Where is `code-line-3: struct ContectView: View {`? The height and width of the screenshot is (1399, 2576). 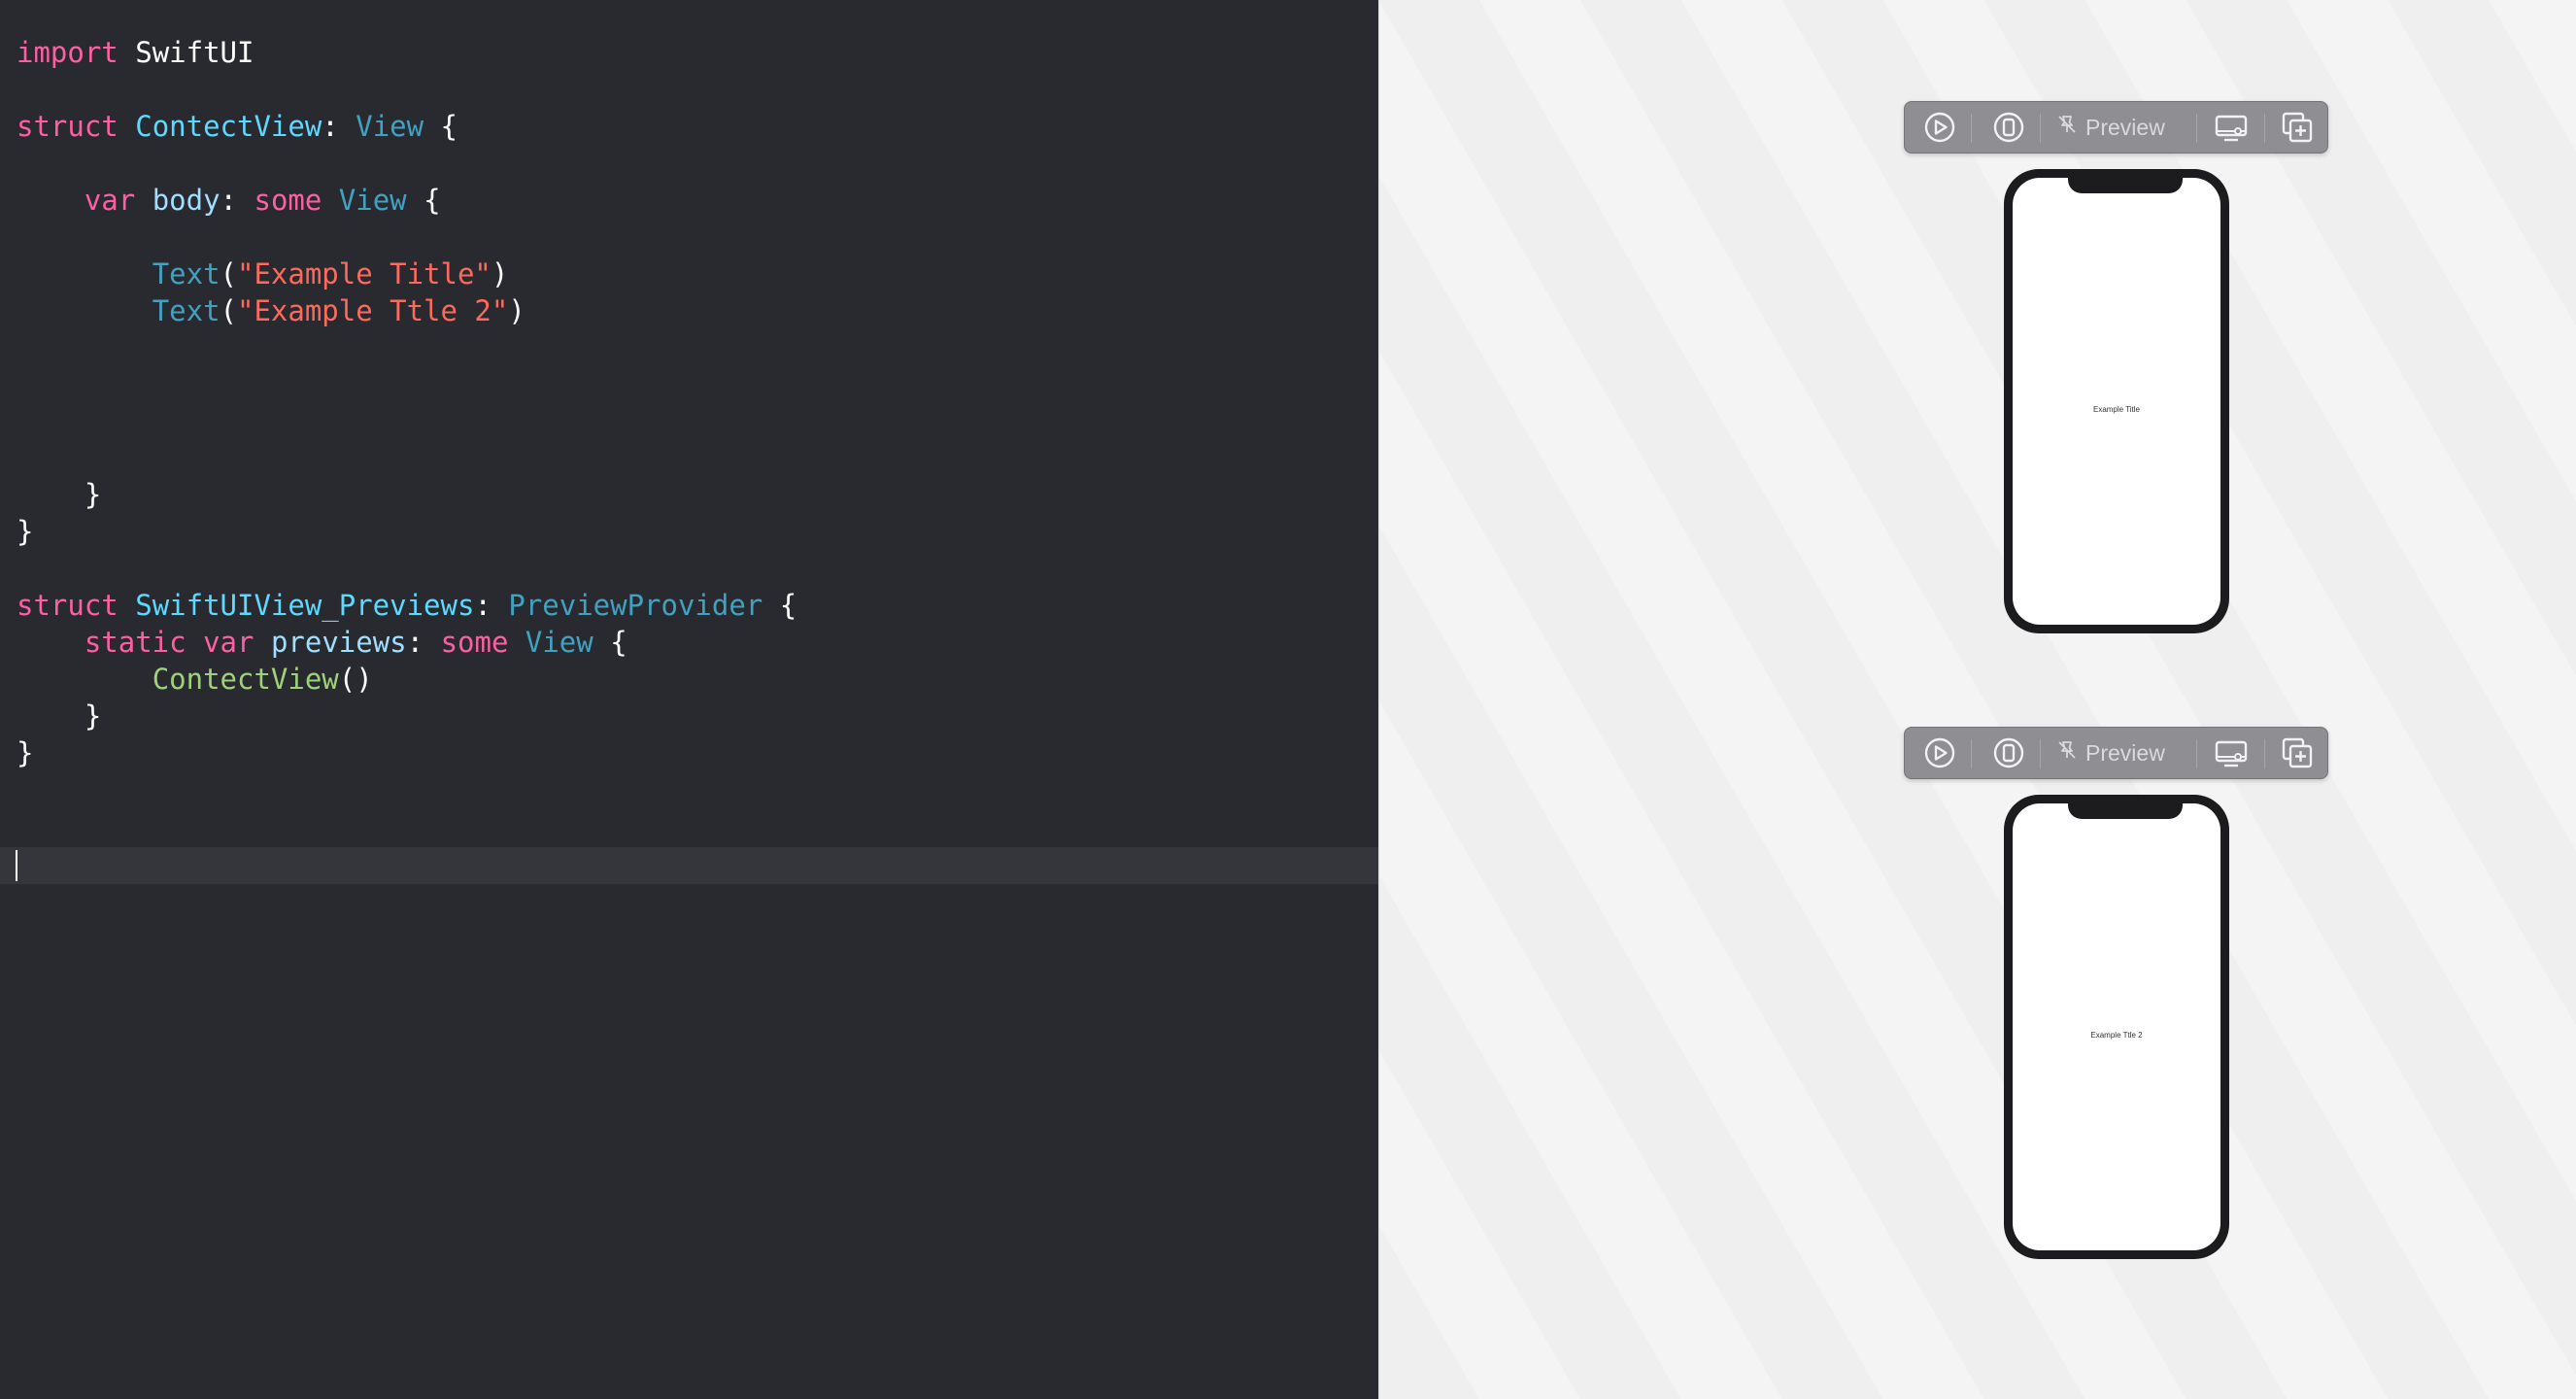
code-line-3: struct ContectView: View { is located at coordinates (237, 126).